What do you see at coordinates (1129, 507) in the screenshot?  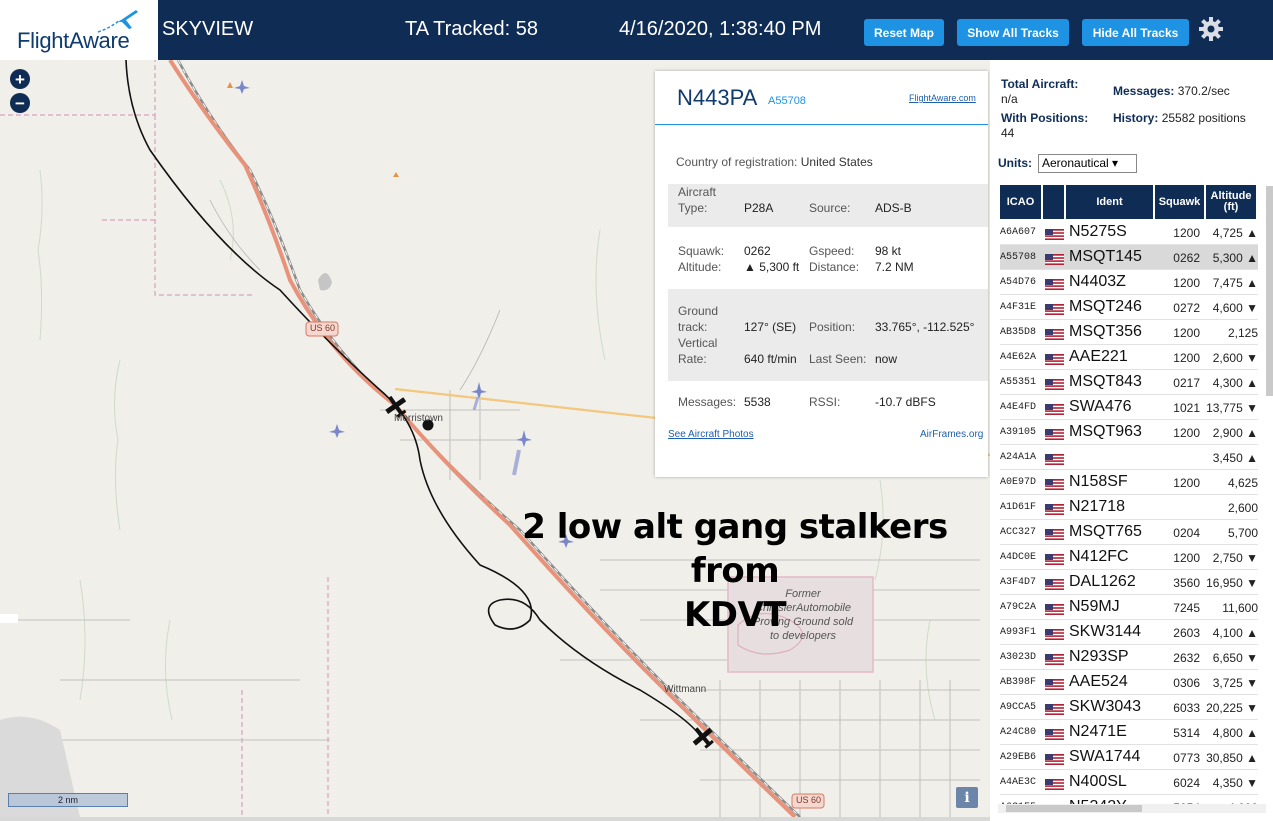 I see `table-row: A1D61F N21718 2,600` at bounding box center [1129, 507].